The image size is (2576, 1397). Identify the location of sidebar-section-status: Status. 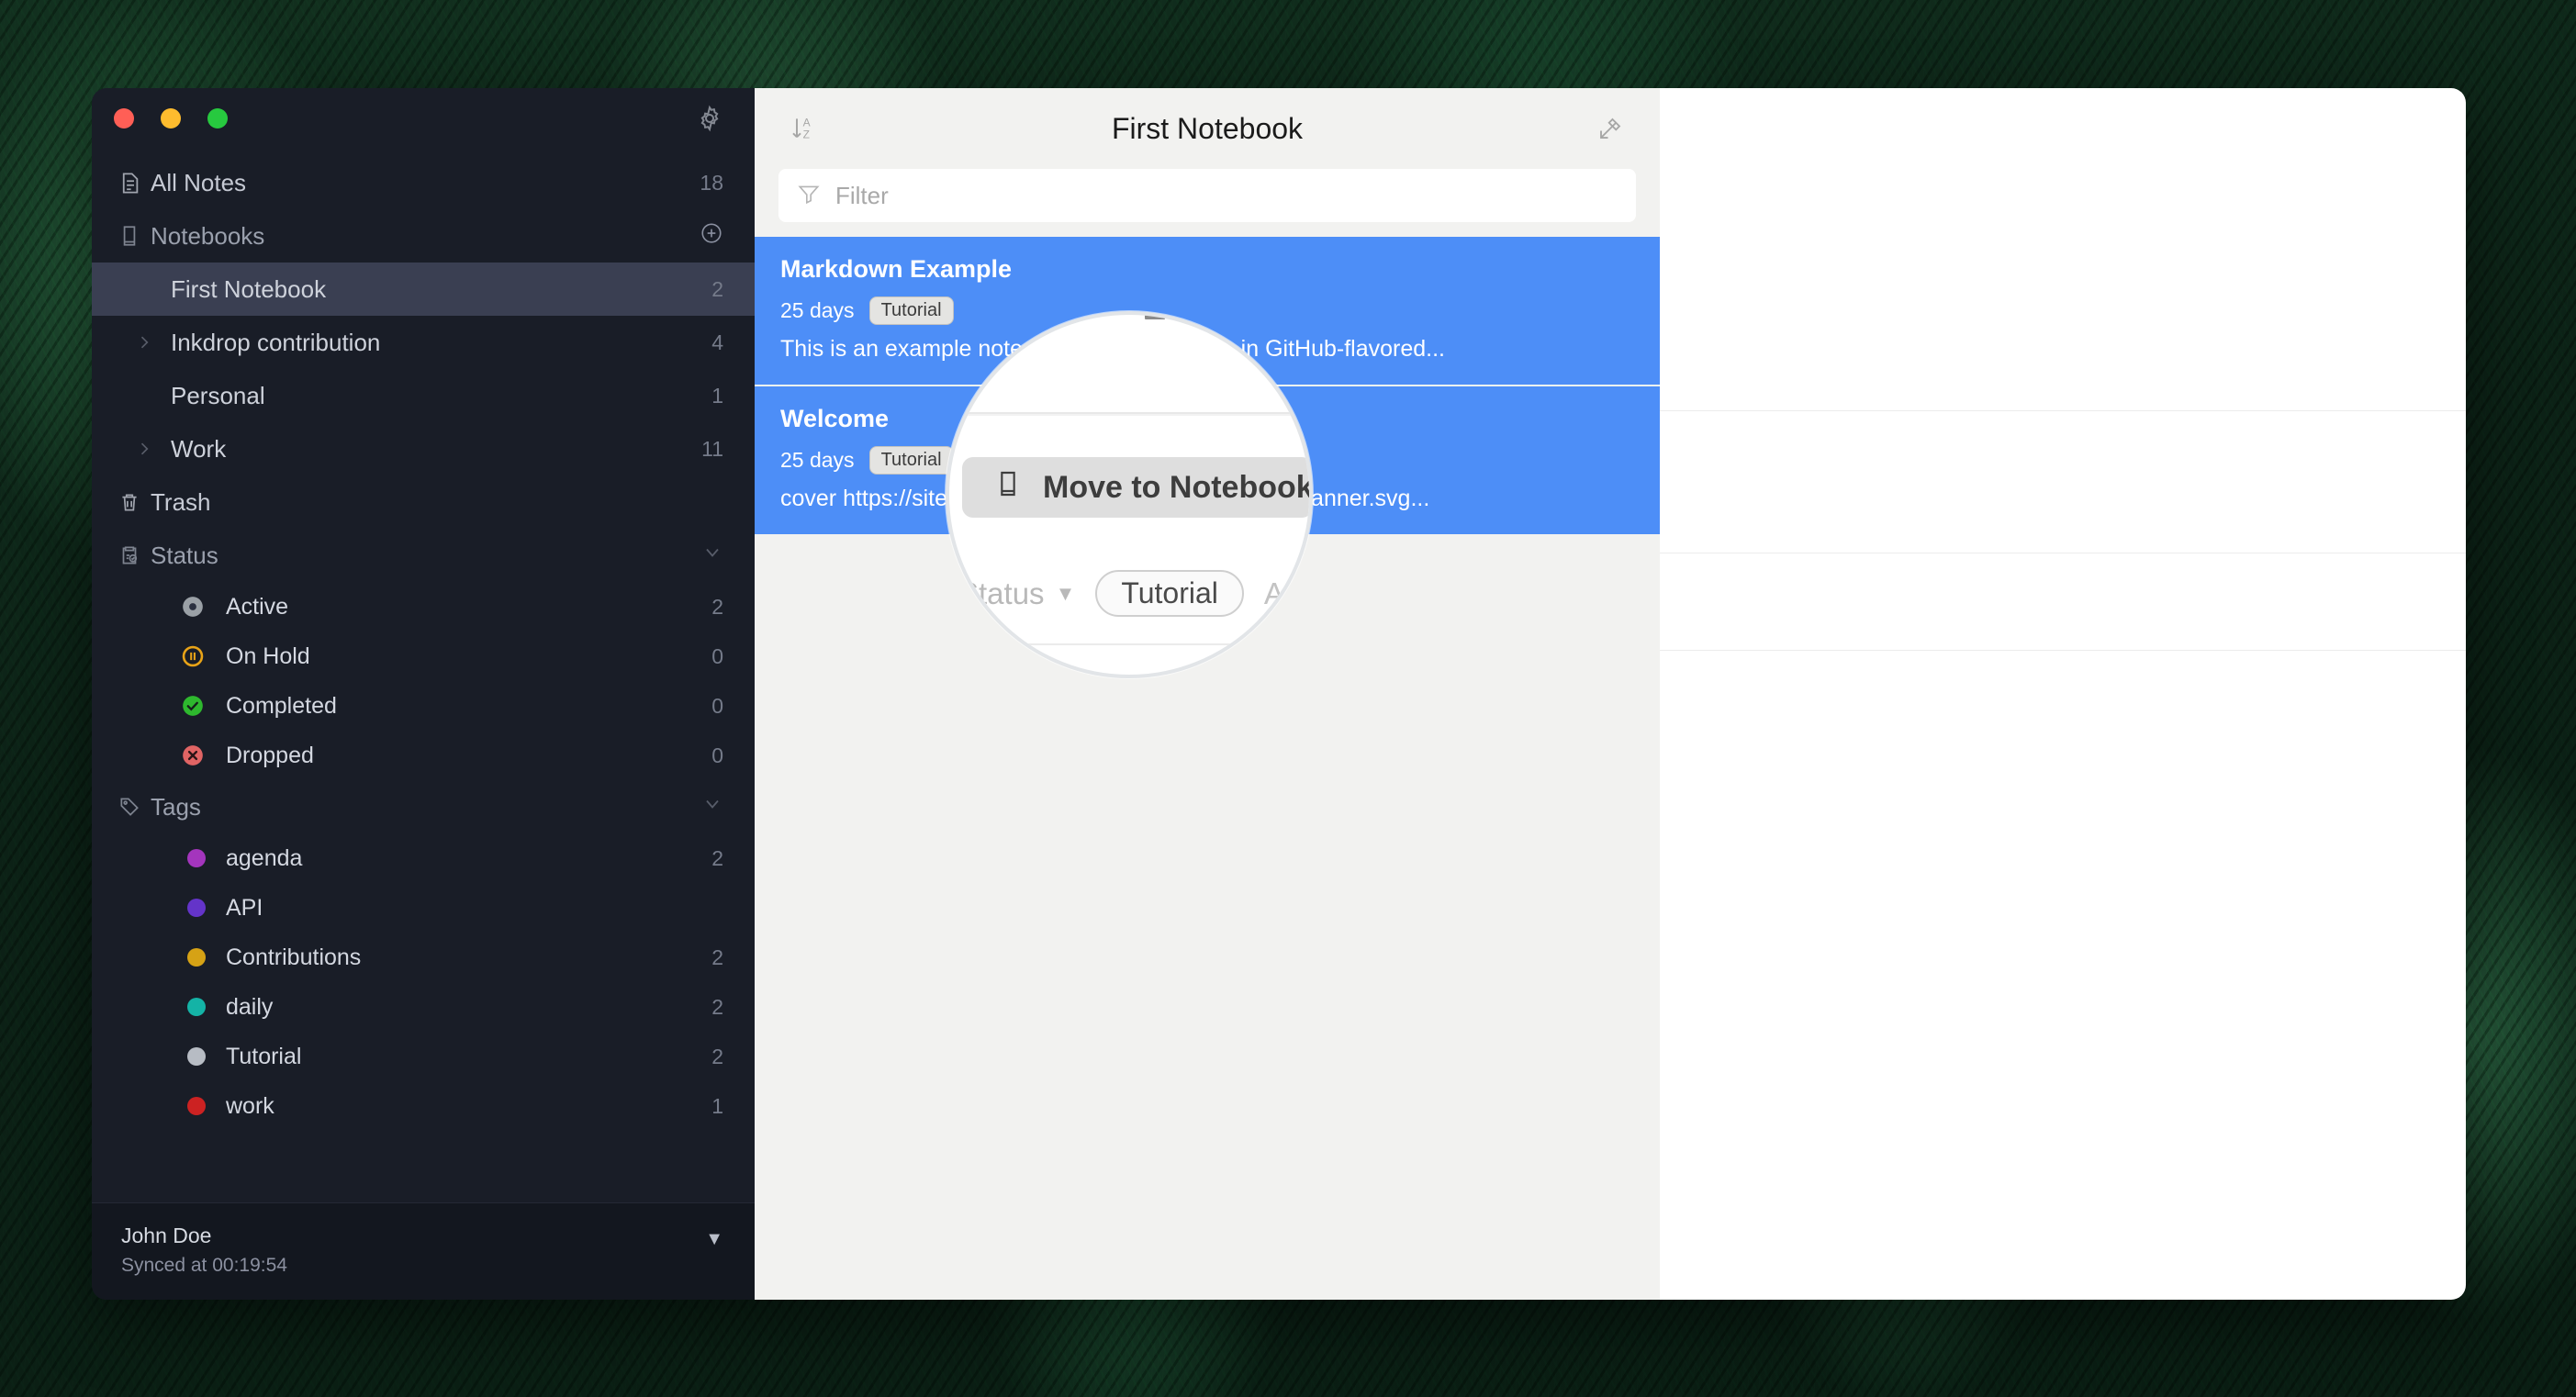
(423, 556).